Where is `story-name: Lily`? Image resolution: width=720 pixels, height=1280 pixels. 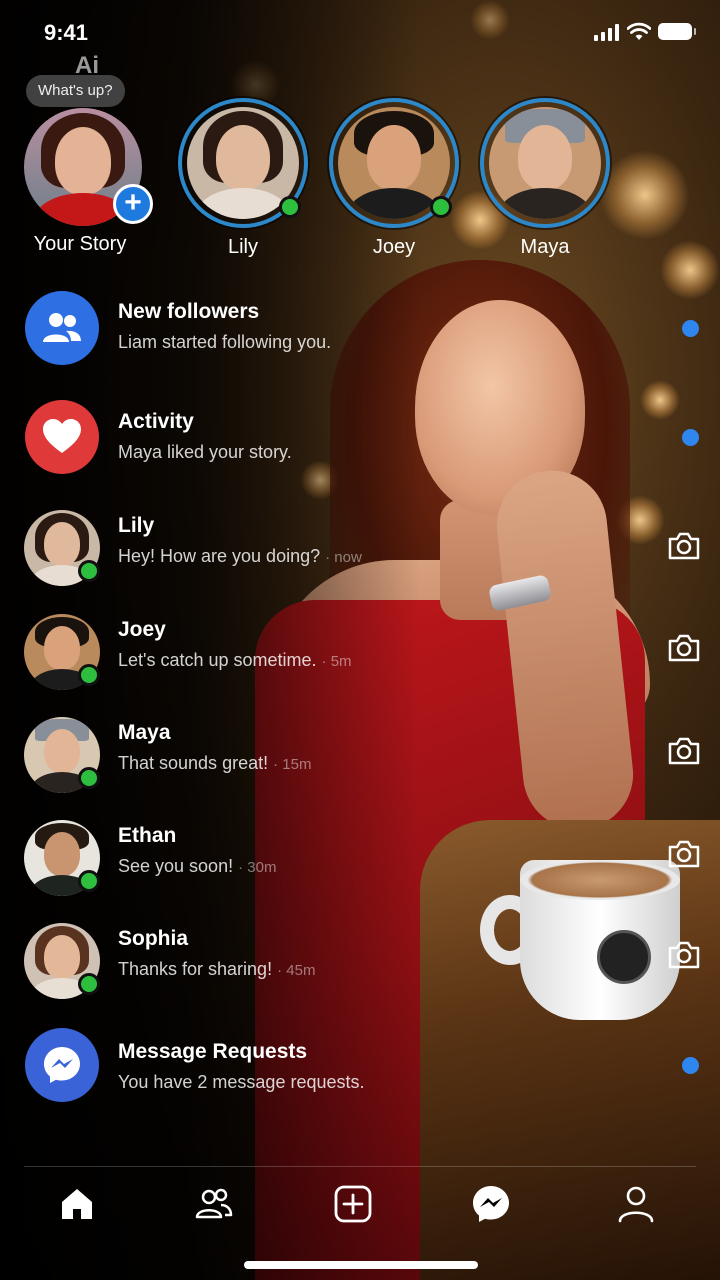 story-name: Lily is located at coordinates (242, 247).